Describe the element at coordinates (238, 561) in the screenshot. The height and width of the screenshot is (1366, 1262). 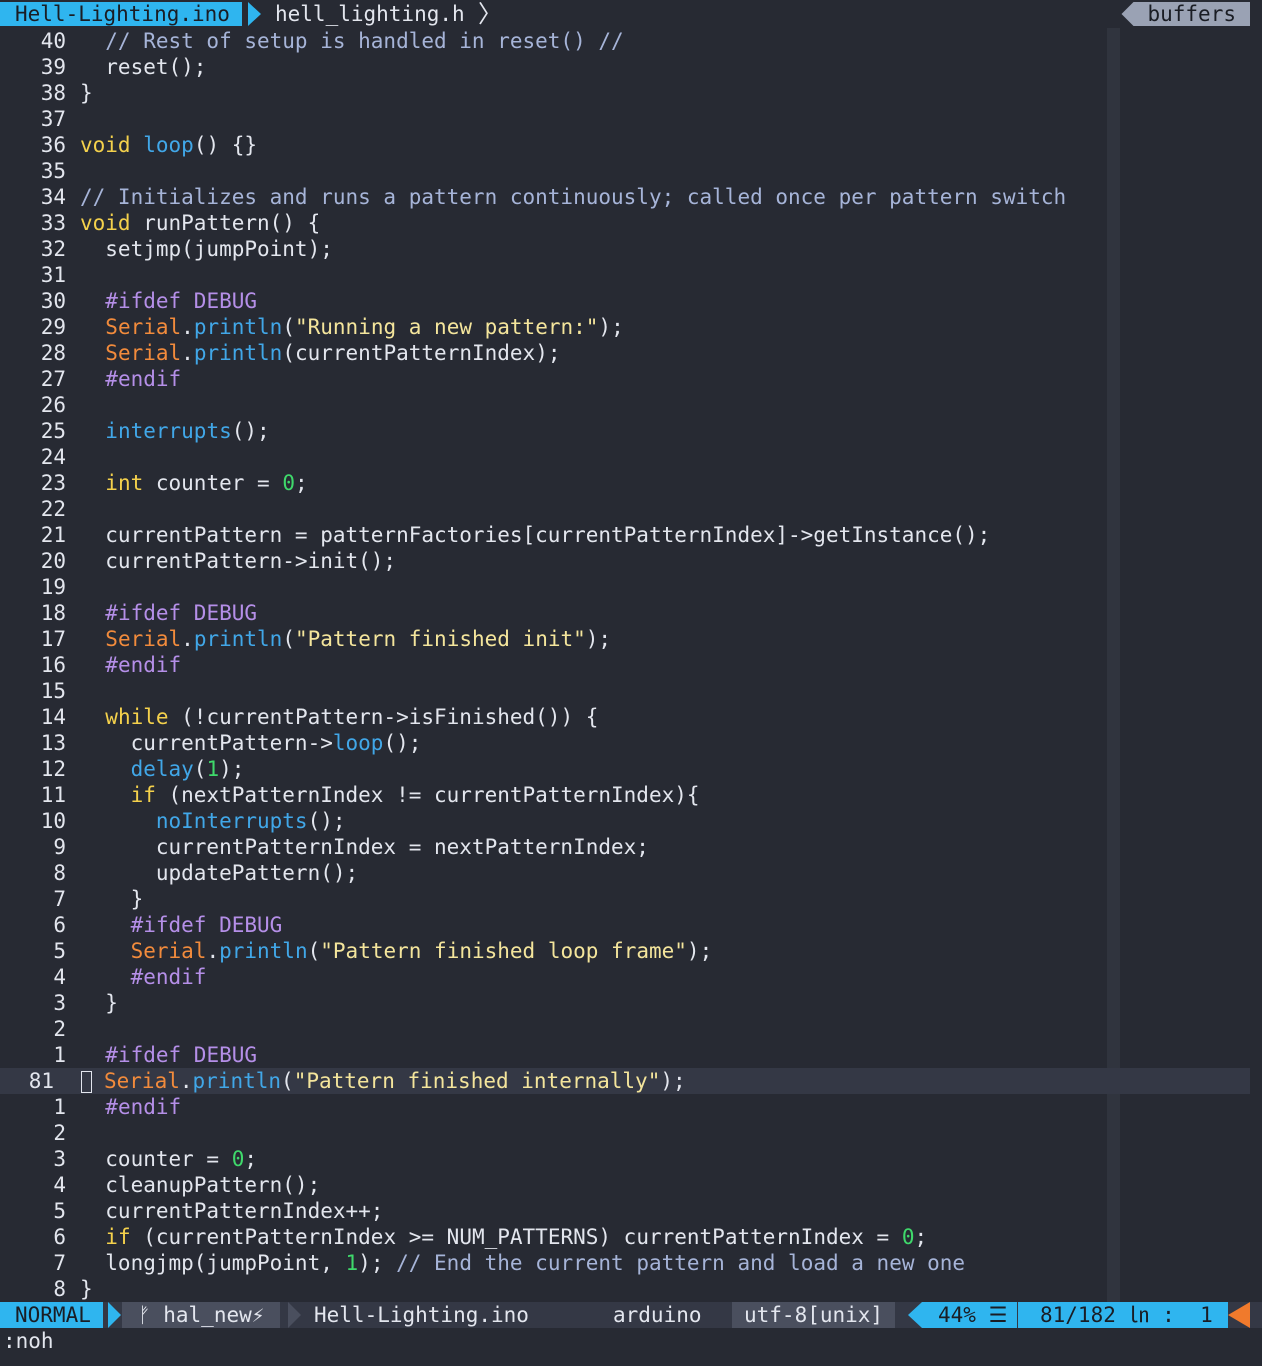
I see `code-text: currentPattern->init();` at that location.